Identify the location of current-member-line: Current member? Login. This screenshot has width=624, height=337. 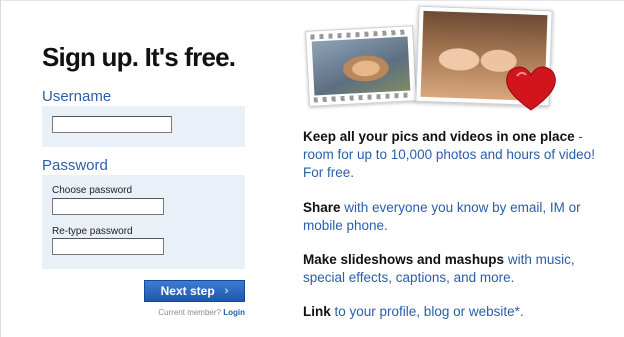
(197, 312).